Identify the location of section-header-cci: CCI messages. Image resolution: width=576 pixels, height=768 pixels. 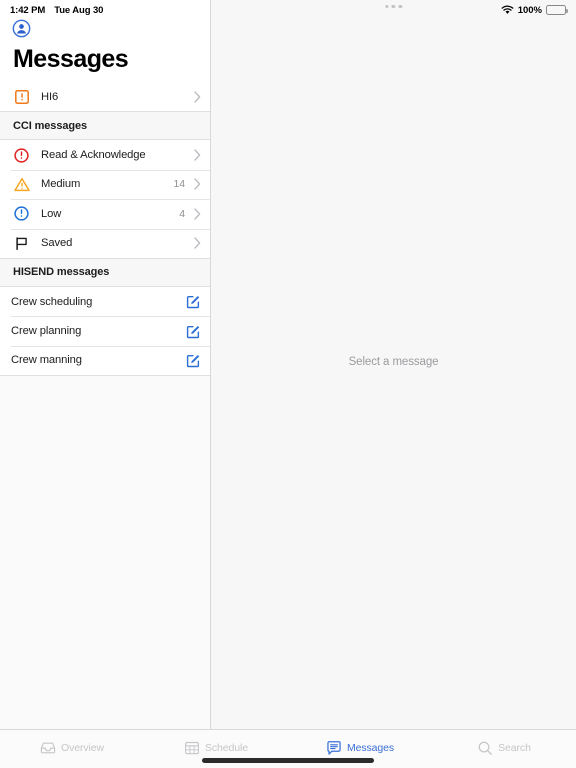
(105, 126).